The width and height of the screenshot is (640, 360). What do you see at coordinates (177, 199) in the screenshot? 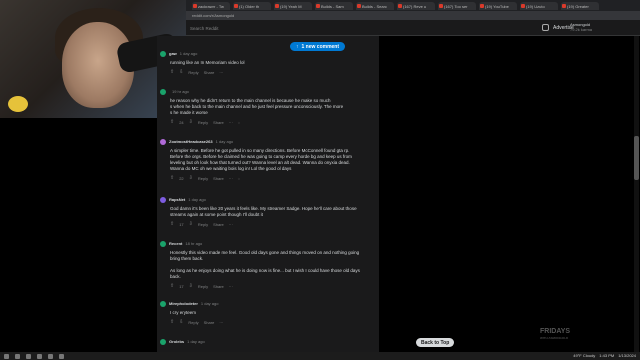
I see `comment-author: RapsNet` at bounding box center [177, 199].